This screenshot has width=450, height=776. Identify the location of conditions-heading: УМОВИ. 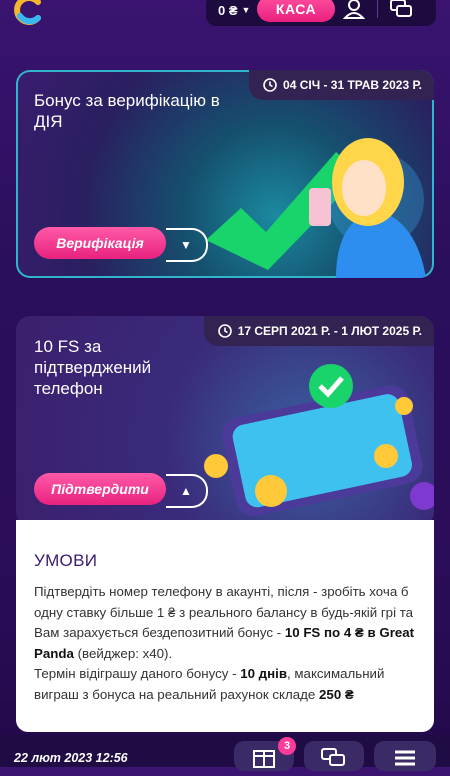
(66, 560).